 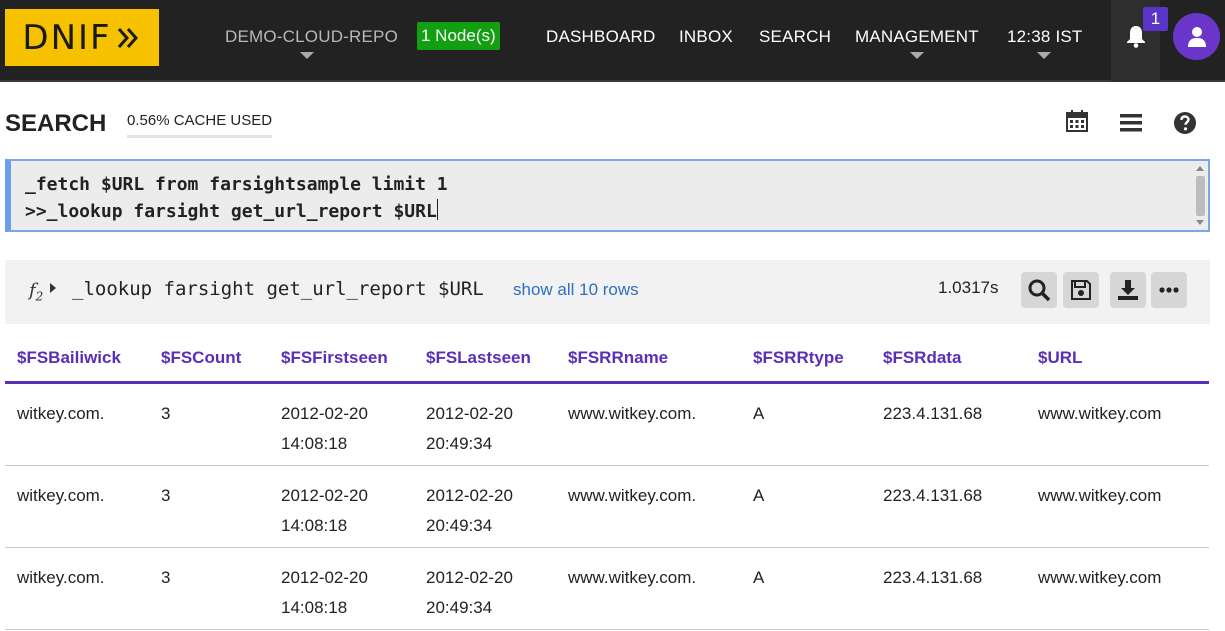 What do you see at coordinates (127, 37) in the screenshot?
I see `chevrons-icon` at bounding box center [127, 37].